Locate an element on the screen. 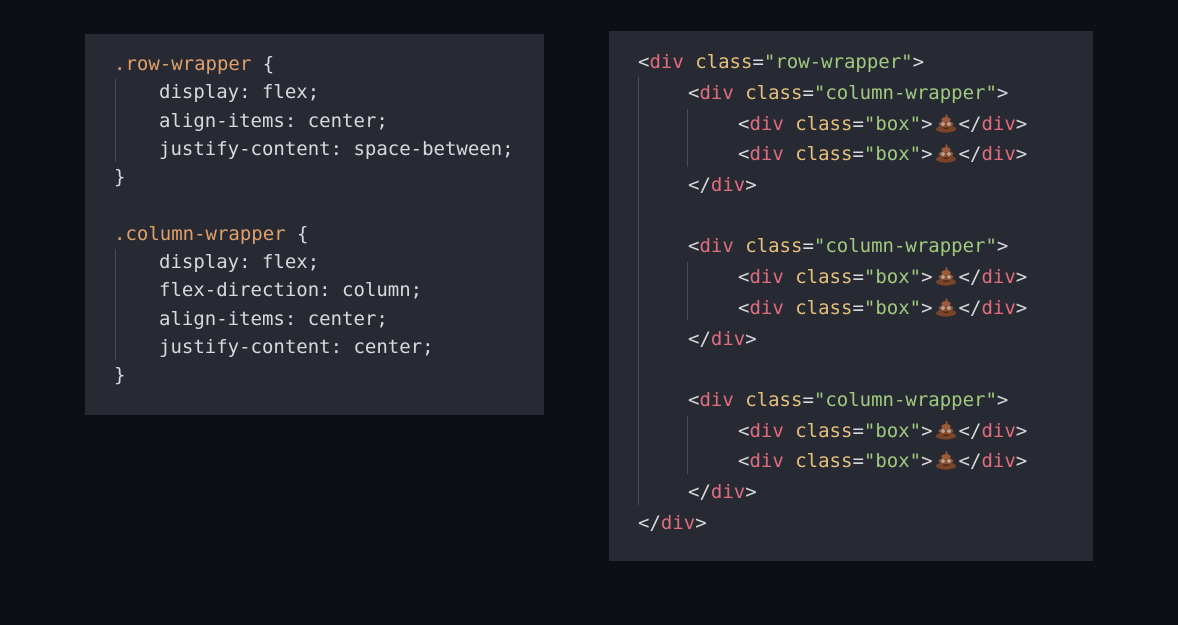 This screenshot has width=1178, height=625. css-declaration: justify-content: space-between; is located at coordinates (336, 149).